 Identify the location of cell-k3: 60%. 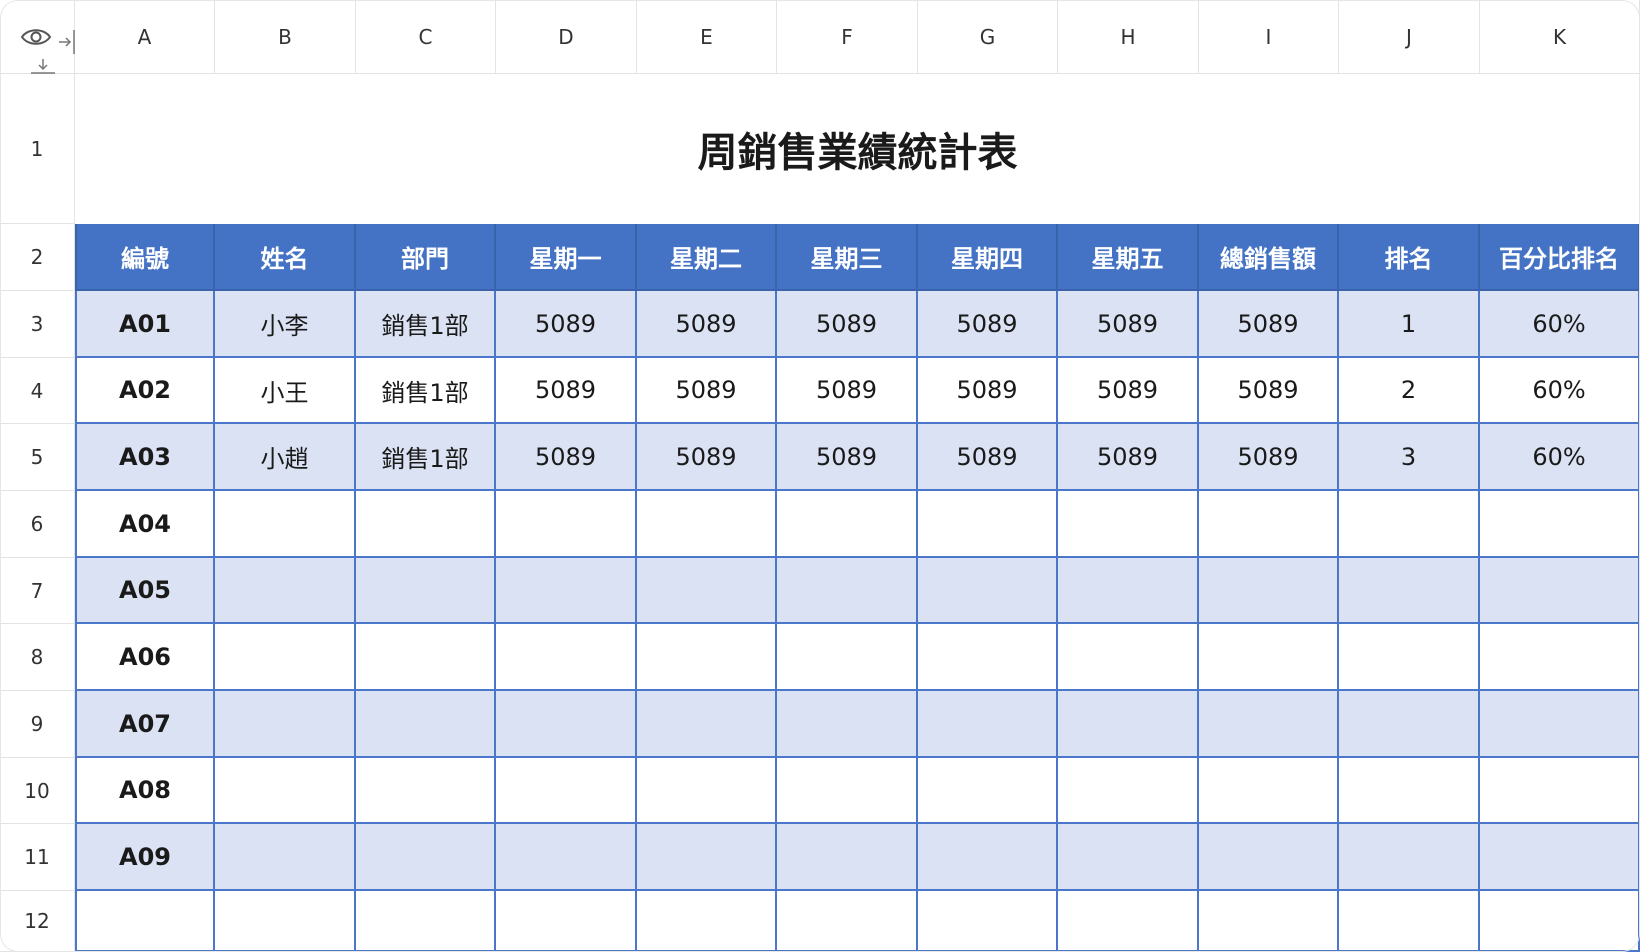
(1560, 324).